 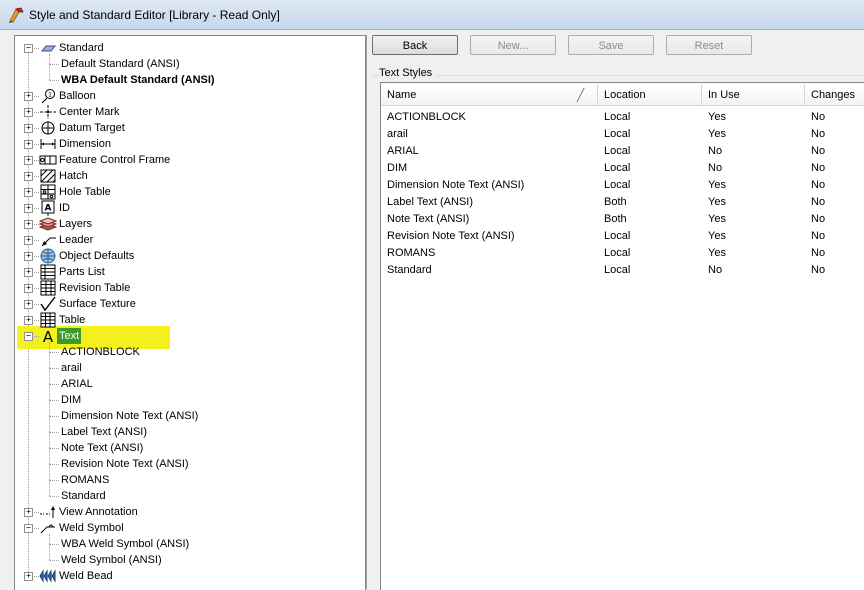 What do you see at coordinates (189, 512) in the screenshot?
I see `tree-node-view-annotation: + View Annotation` at bounding box center [189, 512].